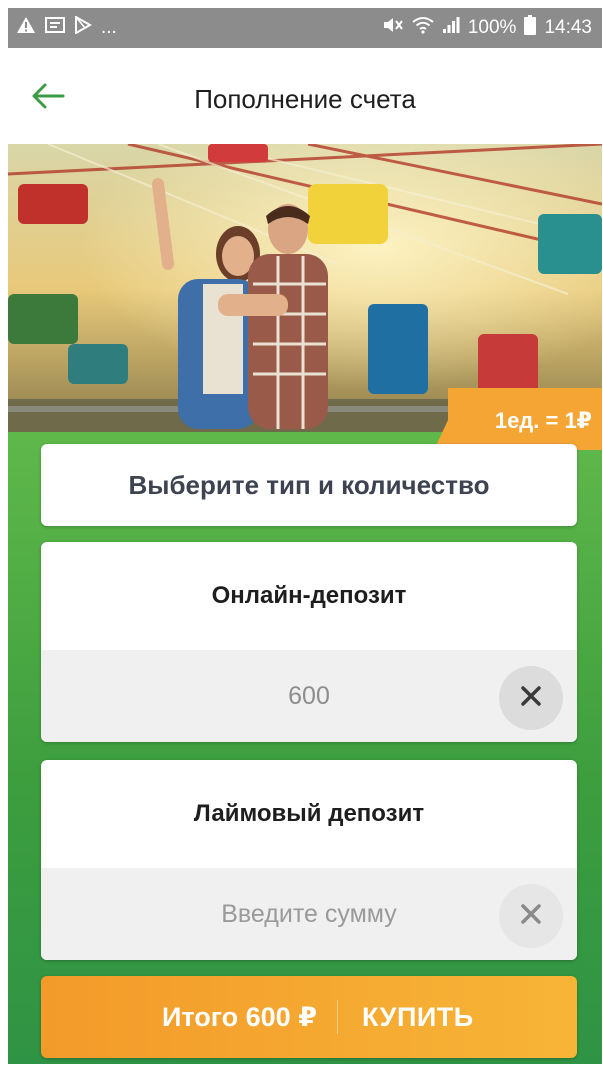  Describe the element at coordinates (305, 28) in the screenshot. I see `status-bar: ... 100% 14:43` at that location.